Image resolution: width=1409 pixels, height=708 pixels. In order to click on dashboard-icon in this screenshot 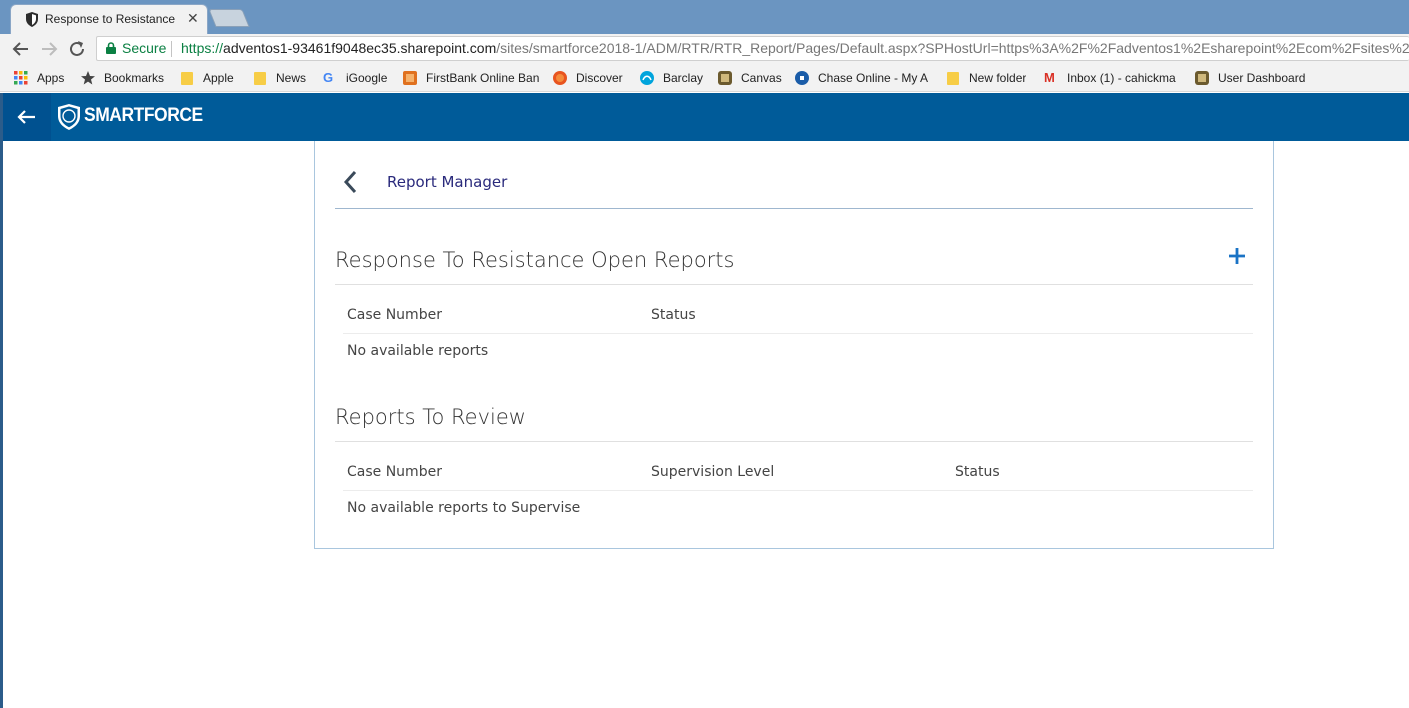, I will do `click(1202, 78)`.